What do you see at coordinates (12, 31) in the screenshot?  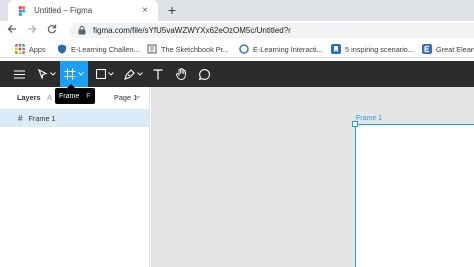 I see `back-icon` at bounding box center [12, 31].